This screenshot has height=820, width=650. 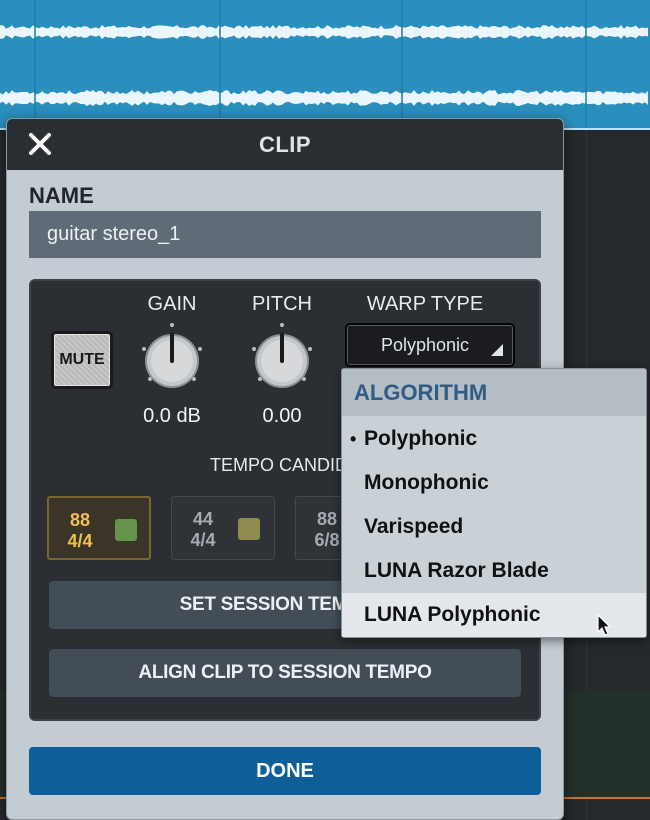 I want to click on warp-type-dropdown: Polyphonic, so click(x=430, y=345).